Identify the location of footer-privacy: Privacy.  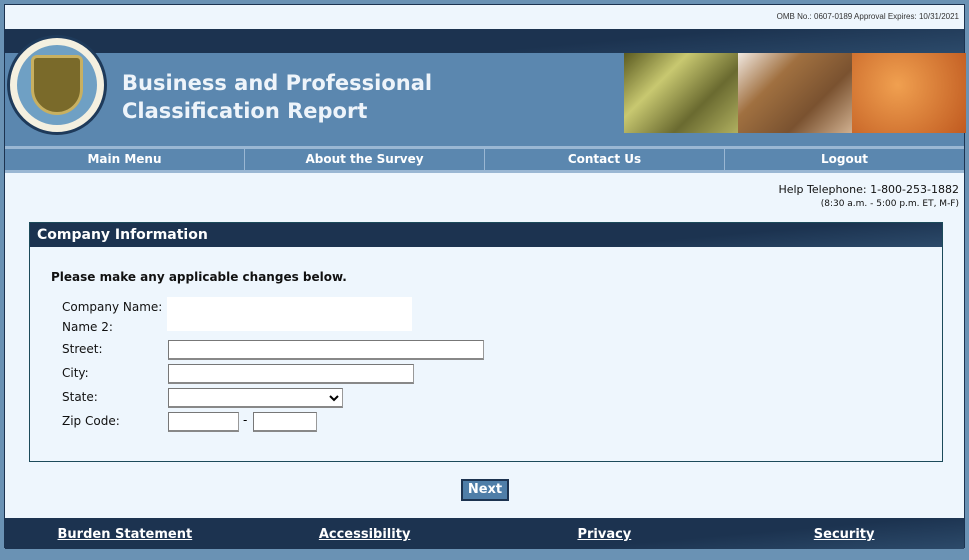
(605, 533).